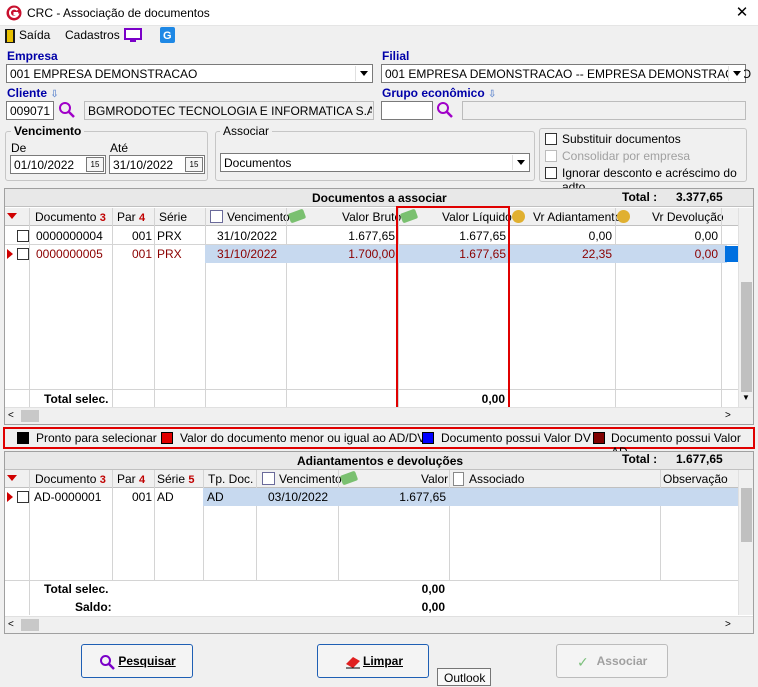 This screenshot has height=687, width=758. What do you see at coordinates (622, 661) in the screenshot?
I see `associar-button-label: Associar` at bounding box center [622, 661].